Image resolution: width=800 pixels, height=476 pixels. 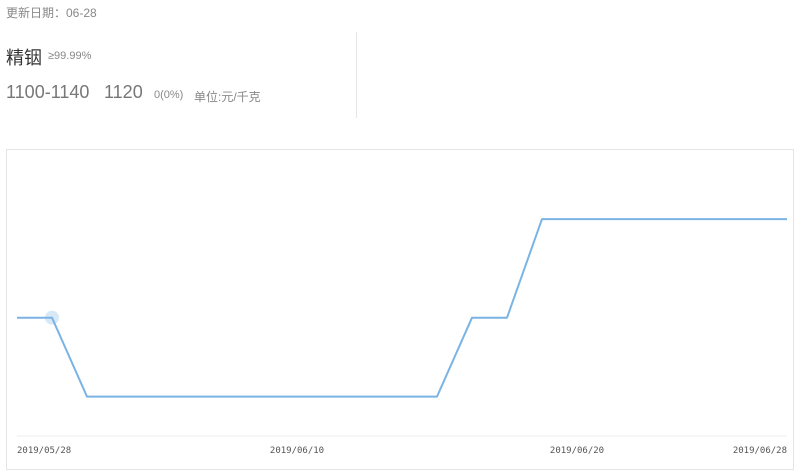 I want to click on price-change: 0(0%), so click(x=169, y=95).